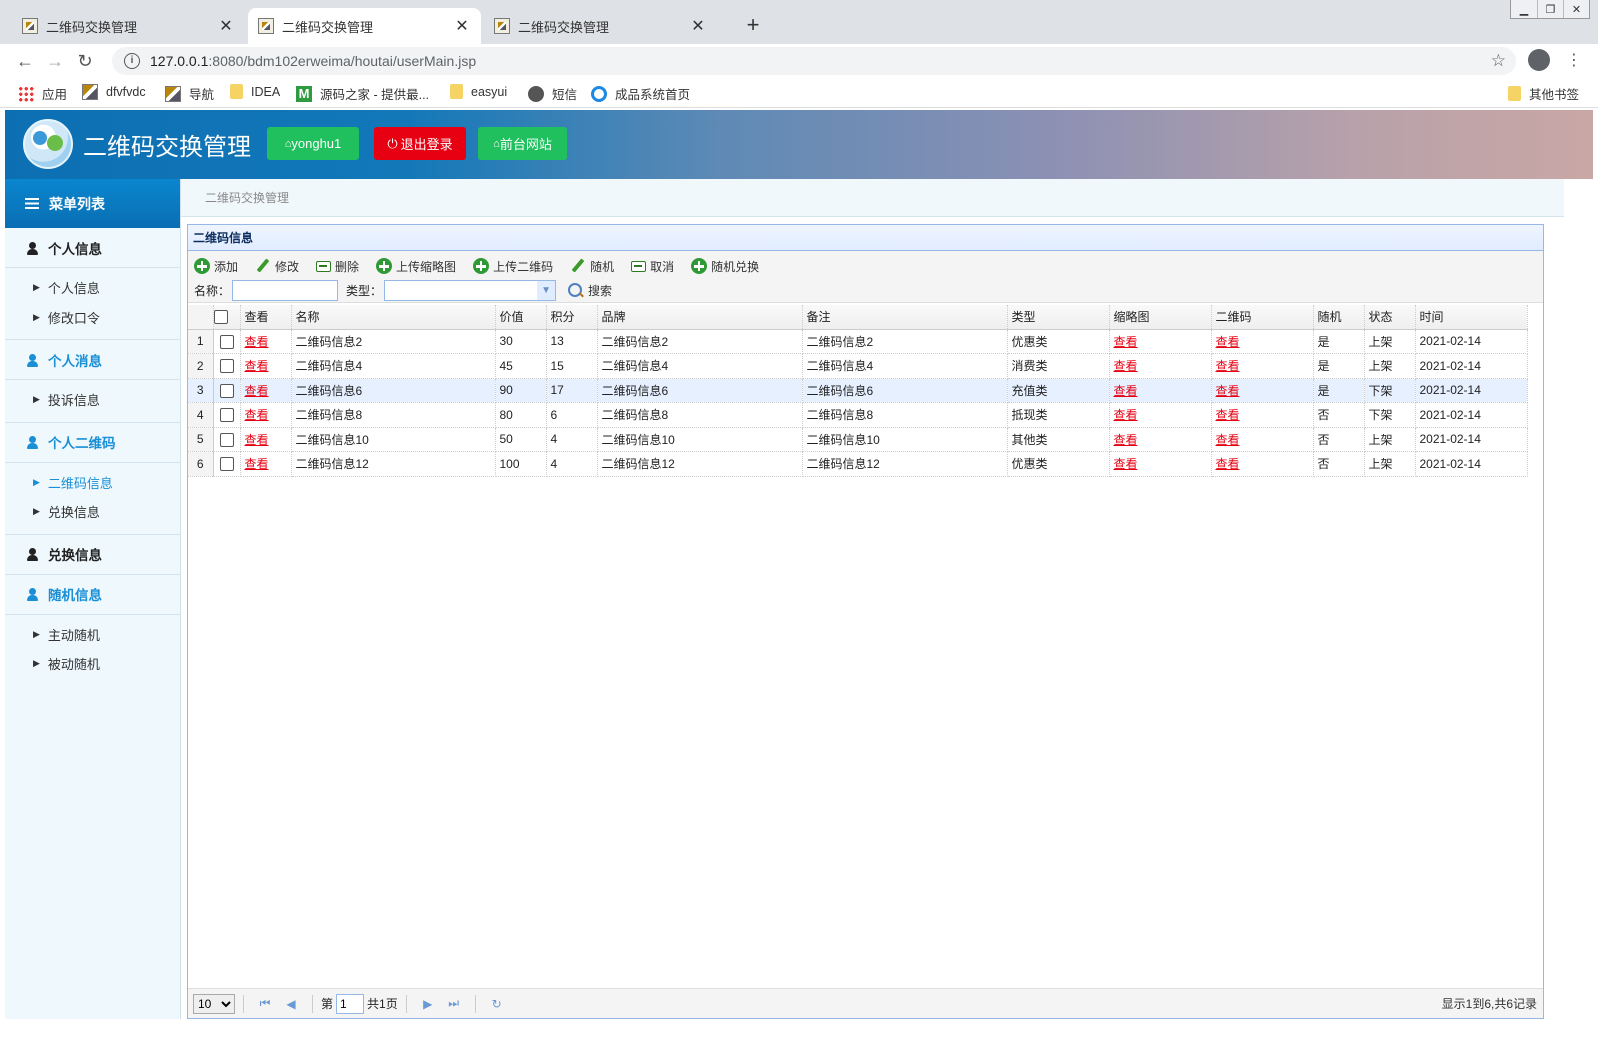 The height and width of the screenshot is (1040, 1598). Describe the element at coordinates (266, 317) in the screenshot. I see `column-header: 查看` at that location.